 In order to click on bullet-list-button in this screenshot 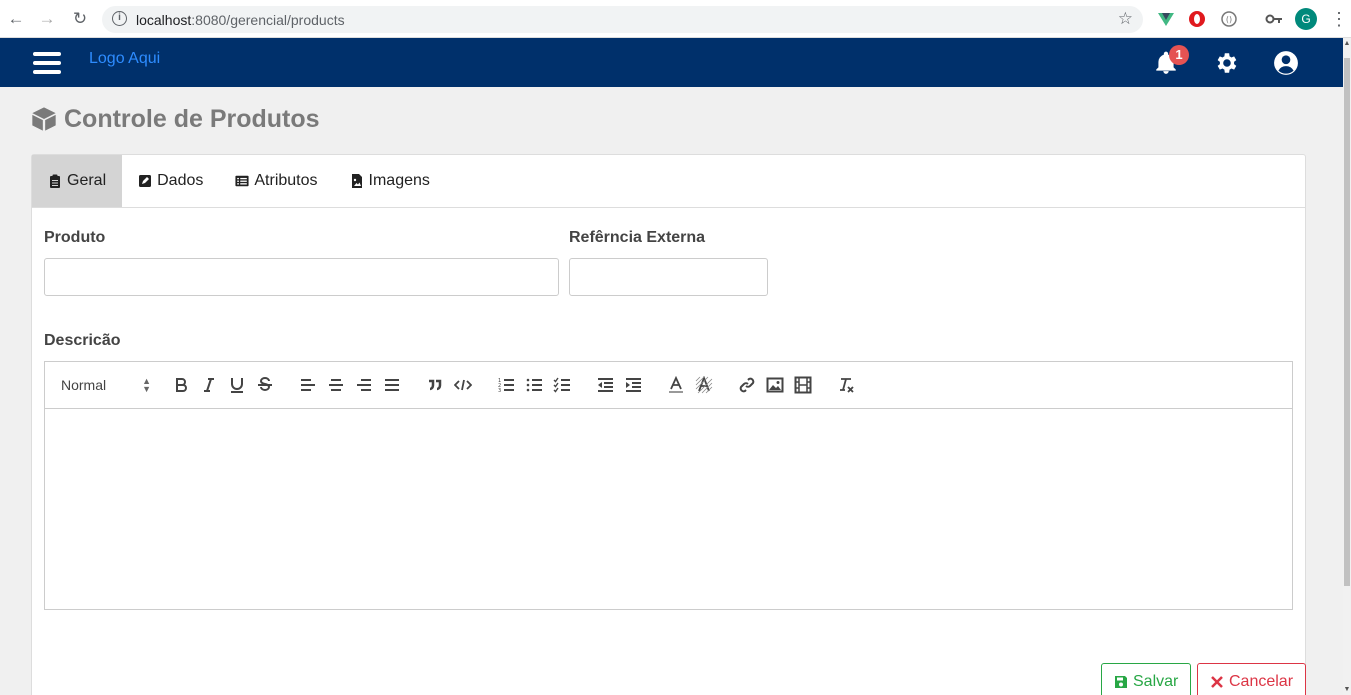, I will do `click(534, 385)`.